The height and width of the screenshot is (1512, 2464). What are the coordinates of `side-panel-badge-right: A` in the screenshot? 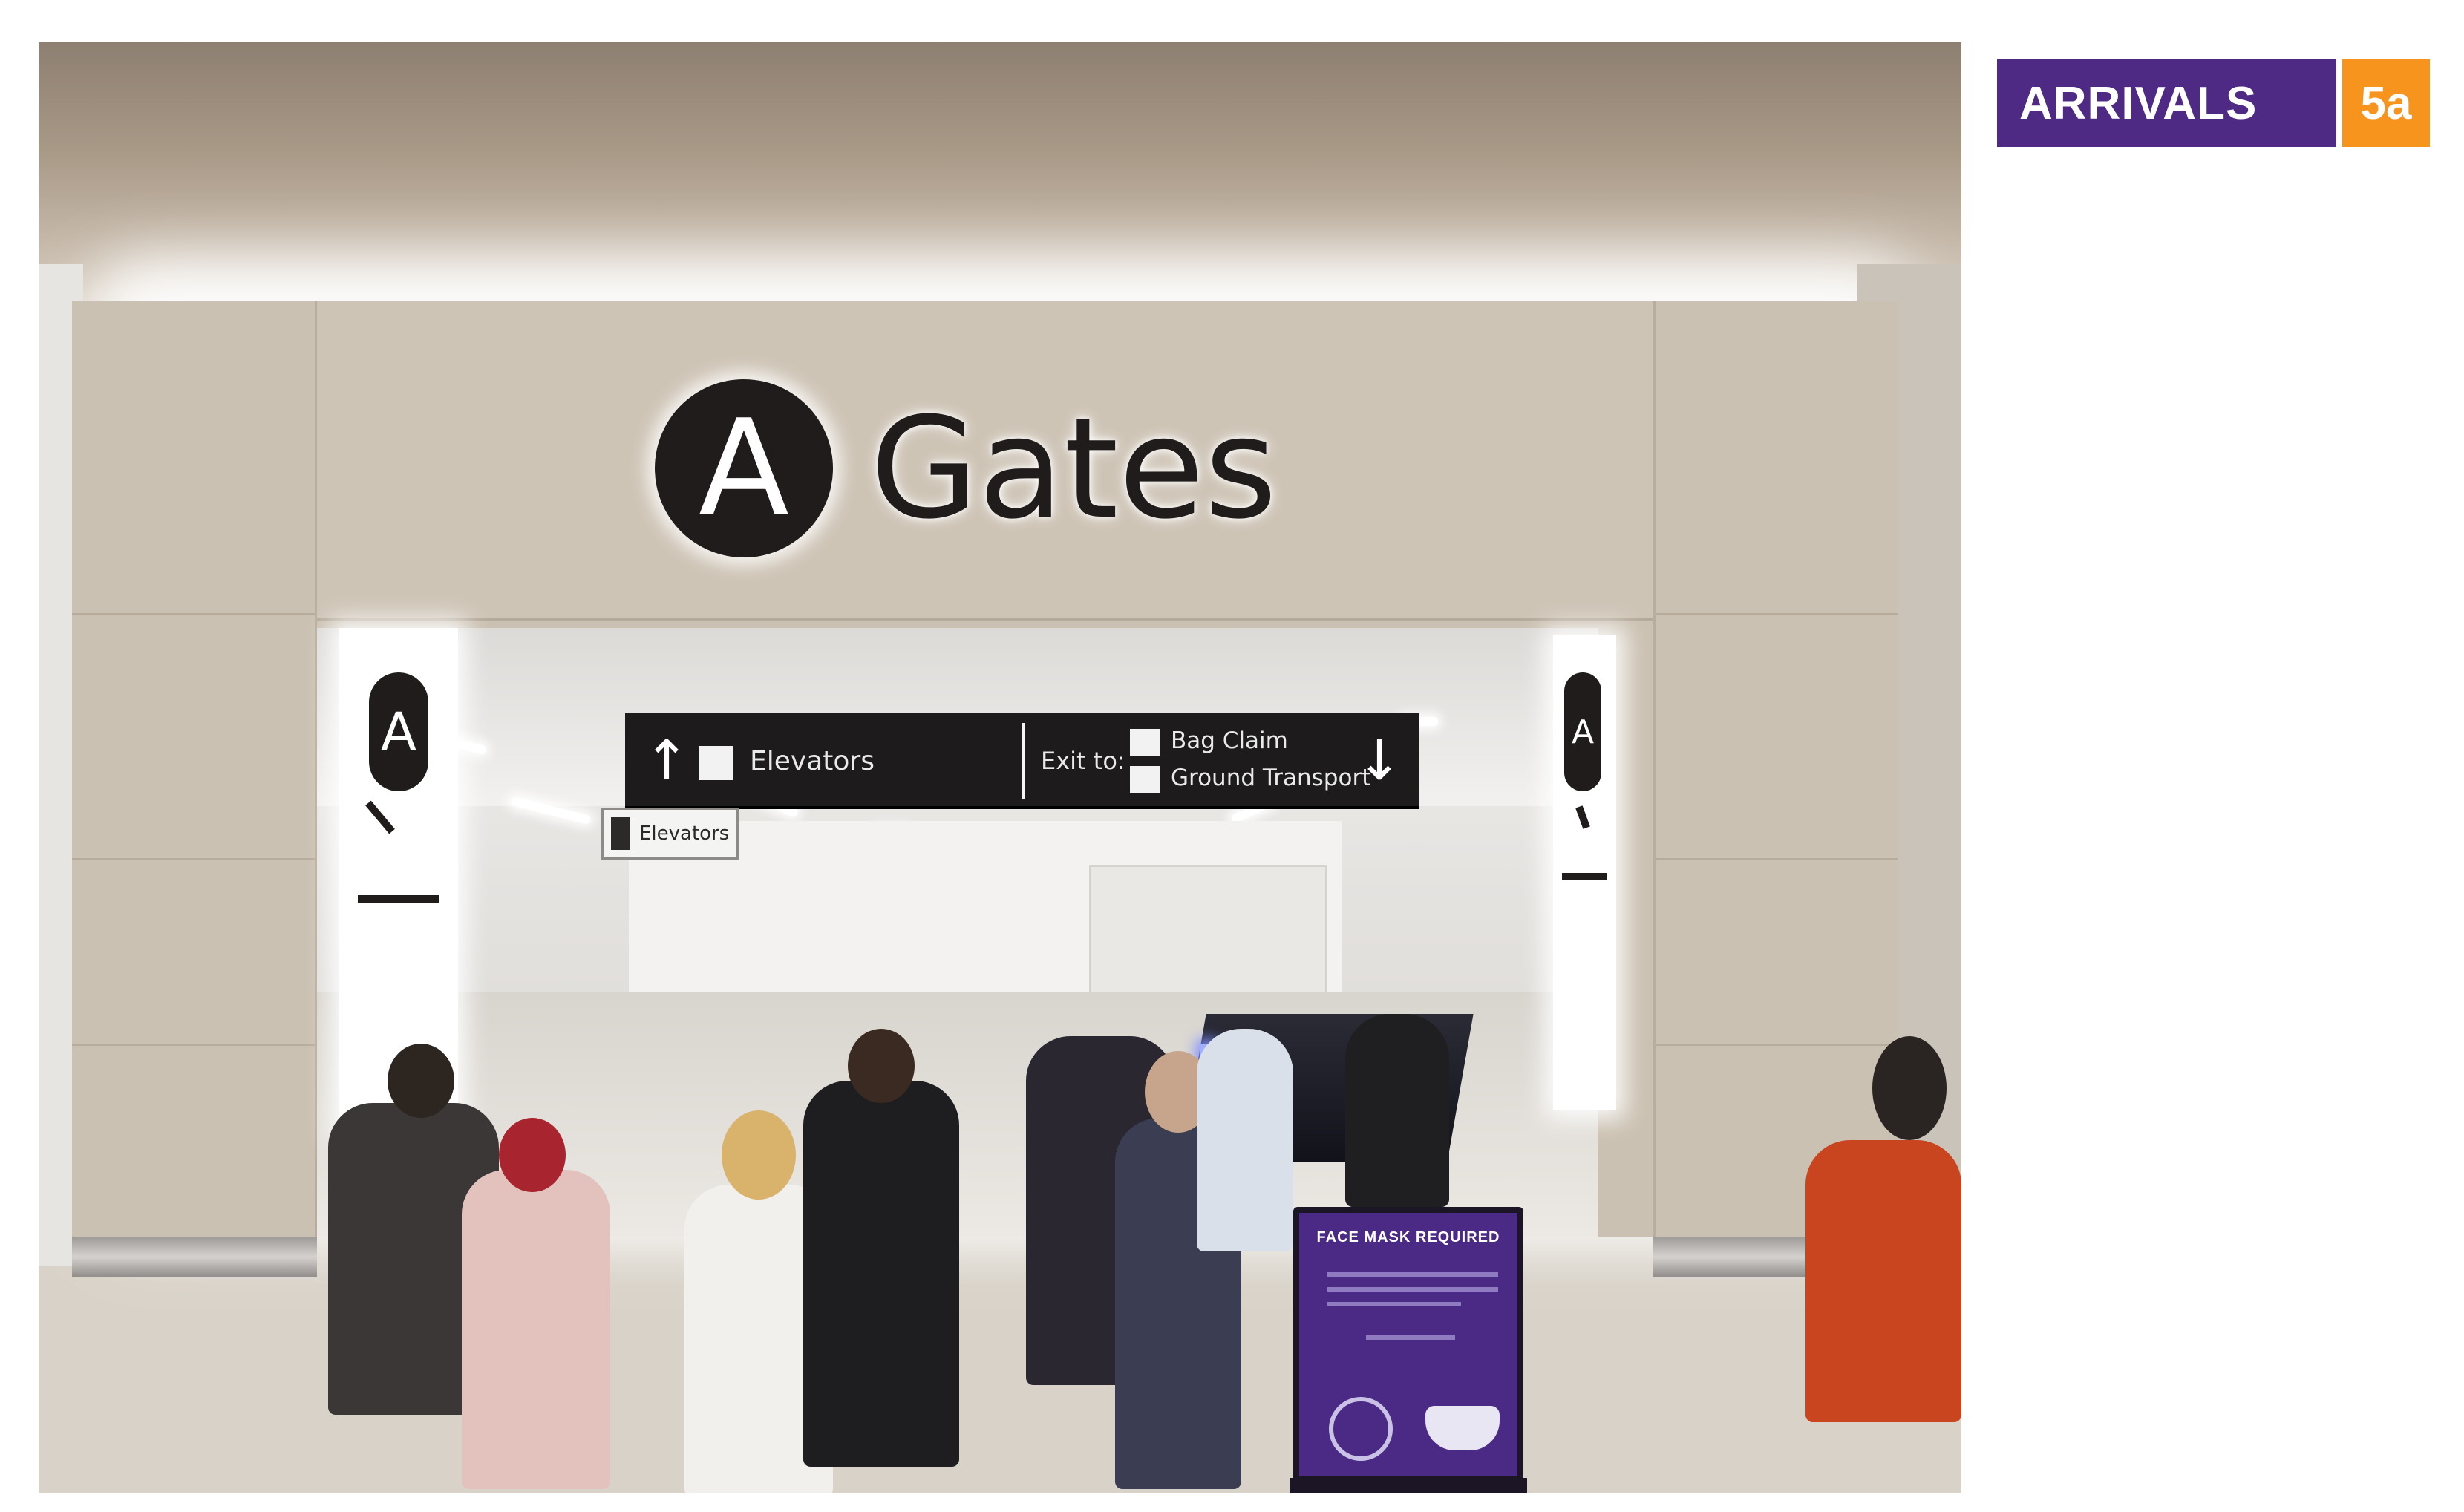 It's located at (1583, 732).